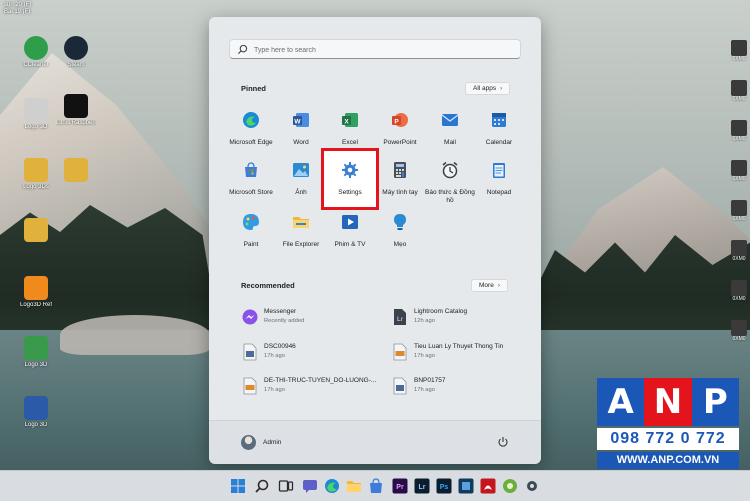 Image resolution: width=750 pixels, height=501 pixels. Describe the element at coordinates (36, 412) in the screenshot. I see `desktop-icon-logo3d-3: Logo 3D` at that location.